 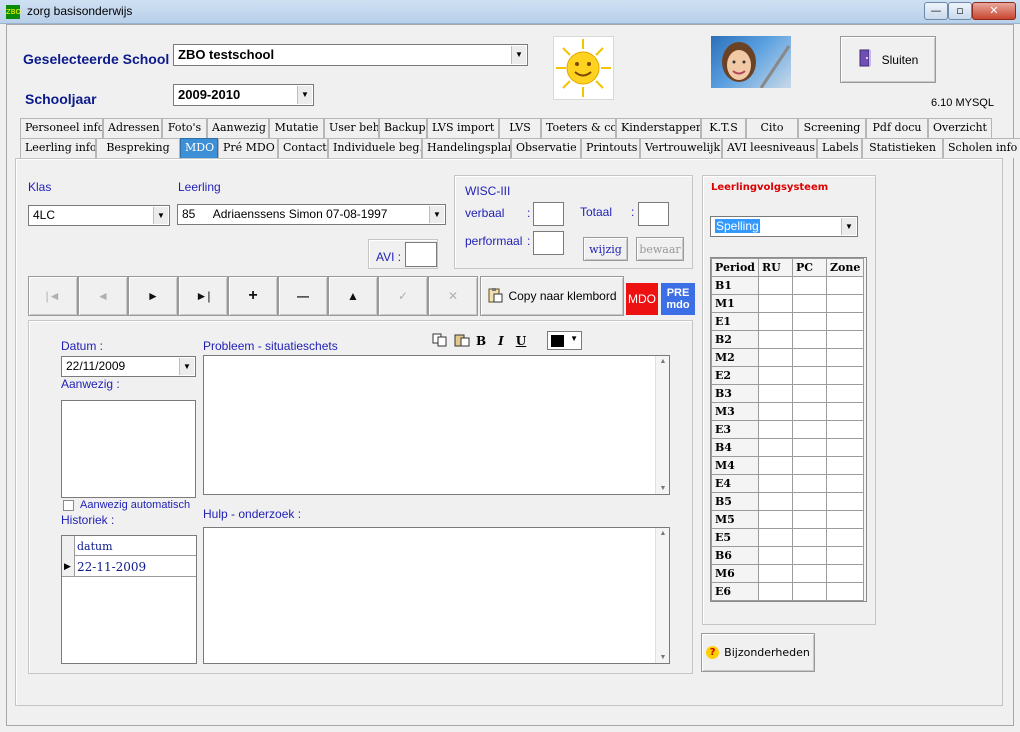 I want to click on tab-statistieken: Statistieken, so click(x=902, y=148).